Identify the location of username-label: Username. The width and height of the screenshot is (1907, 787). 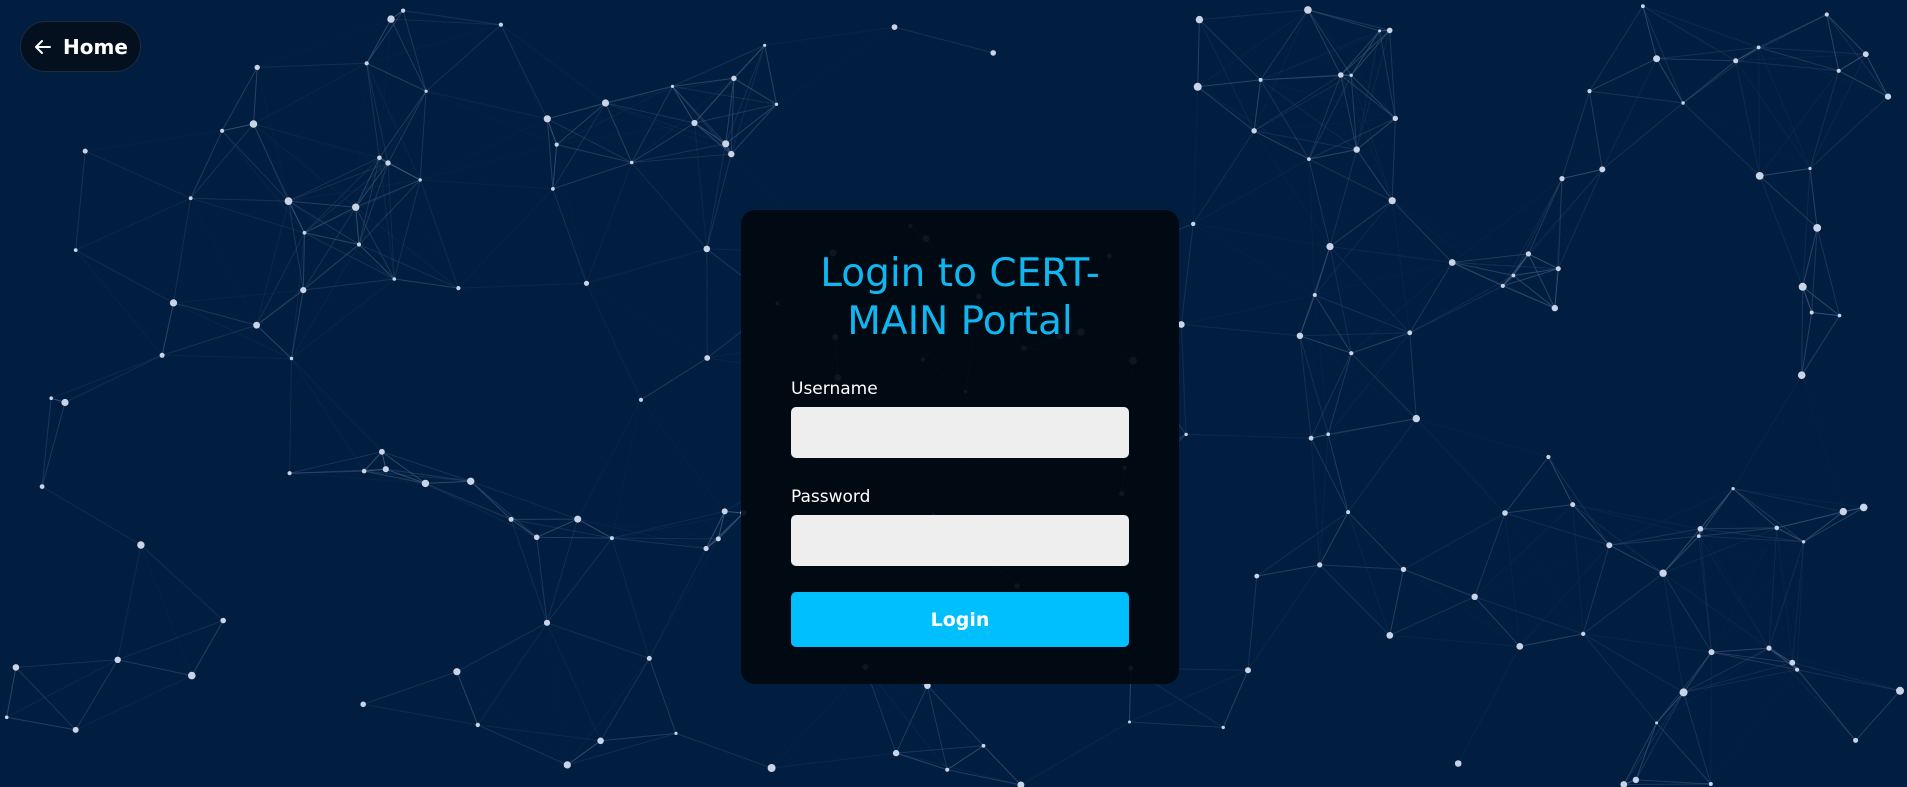
(834, 389).